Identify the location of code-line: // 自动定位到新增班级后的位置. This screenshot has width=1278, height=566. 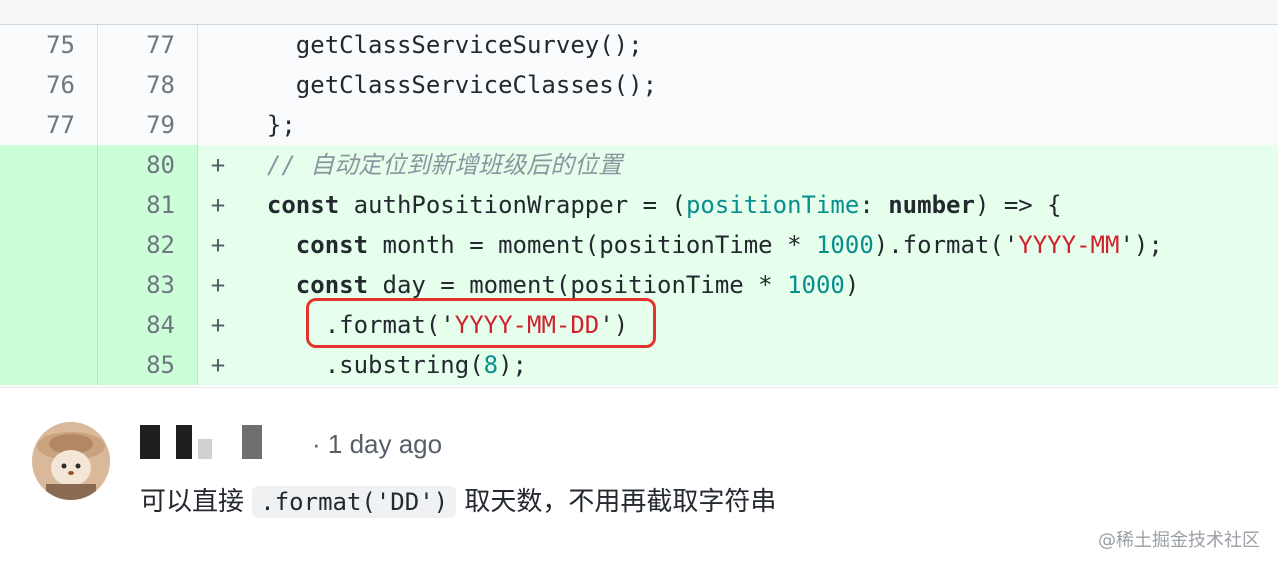
(758, 165).